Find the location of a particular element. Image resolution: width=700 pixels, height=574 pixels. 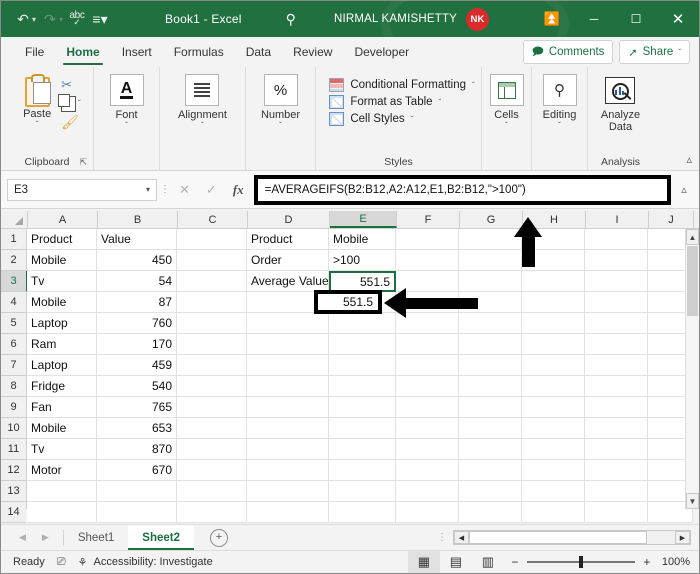

page-layout-view-button: ▤ is located at coordinates (456, 562).